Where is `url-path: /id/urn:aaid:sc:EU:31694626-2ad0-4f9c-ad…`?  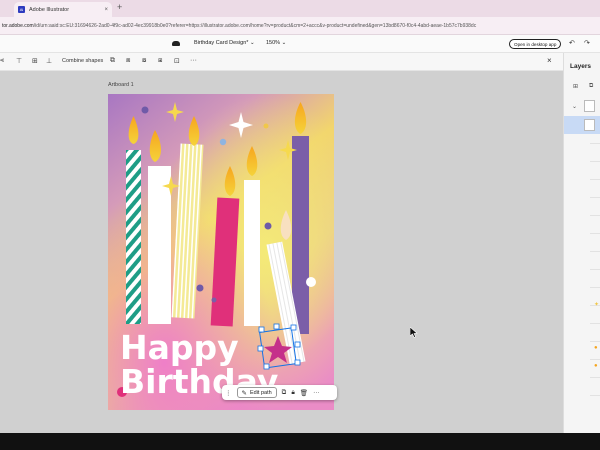 url-path: /id/urn:aaid:sc:EU:31694626-2ad0-4f9c-ad… is located at coordinates (255, 25).